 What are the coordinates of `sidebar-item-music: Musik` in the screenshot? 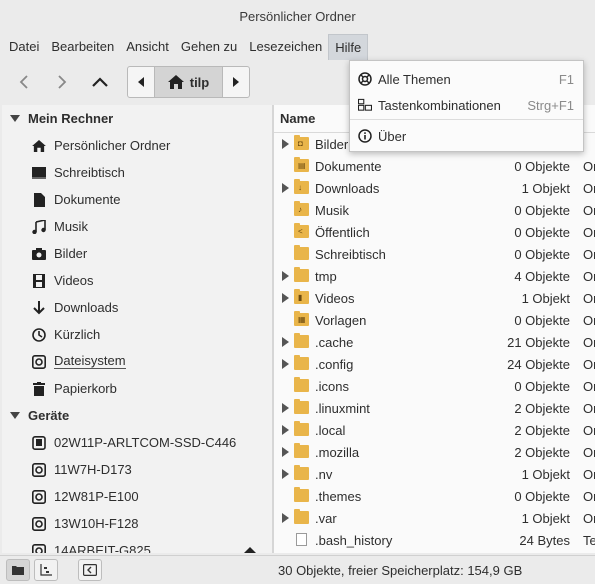 It's located at (137, 226).